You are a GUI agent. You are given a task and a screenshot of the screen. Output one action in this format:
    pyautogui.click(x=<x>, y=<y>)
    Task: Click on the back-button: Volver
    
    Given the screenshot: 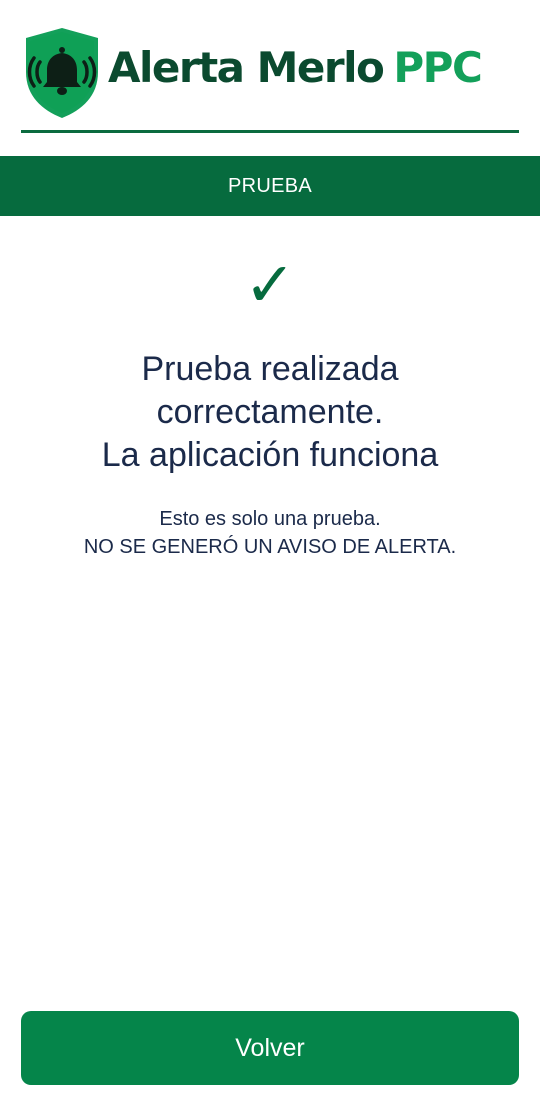 What is the action you would take?
    pyautogui.click(x=270, y=1048)
    